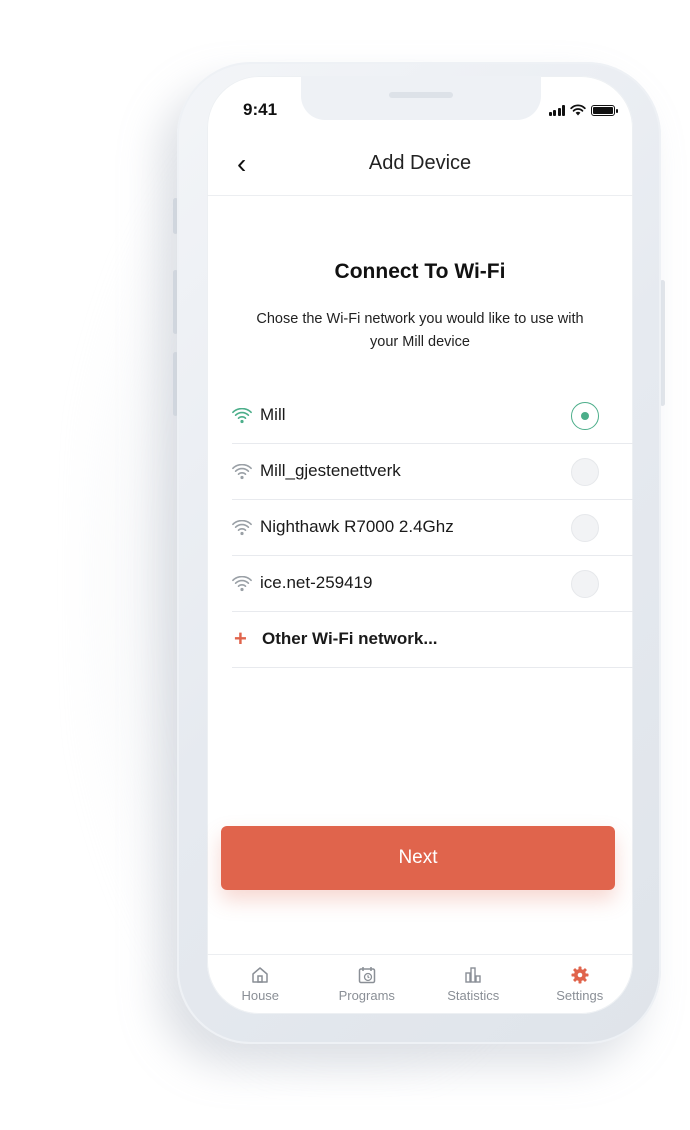 This screenshot has width=690, height=1130. Describe the element at coordinates (604, 110) in the screenshot. I see `battery-icon` at that location.